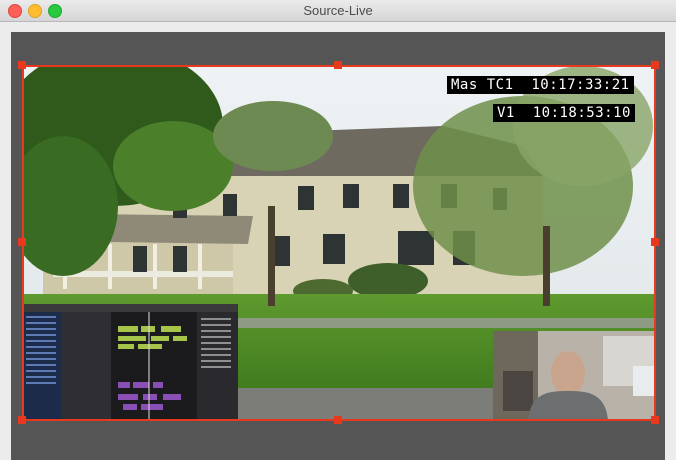 This screenshot has width=676, height=460. I want to click on resize-handle-bottom-right, so click(655, 420).